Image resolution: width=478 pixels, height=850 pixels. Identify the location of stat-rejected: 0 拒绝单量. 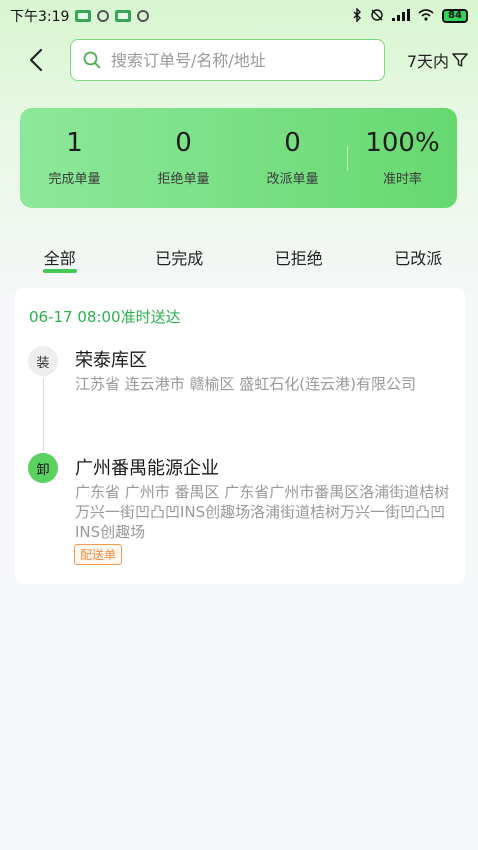
(183, 158).